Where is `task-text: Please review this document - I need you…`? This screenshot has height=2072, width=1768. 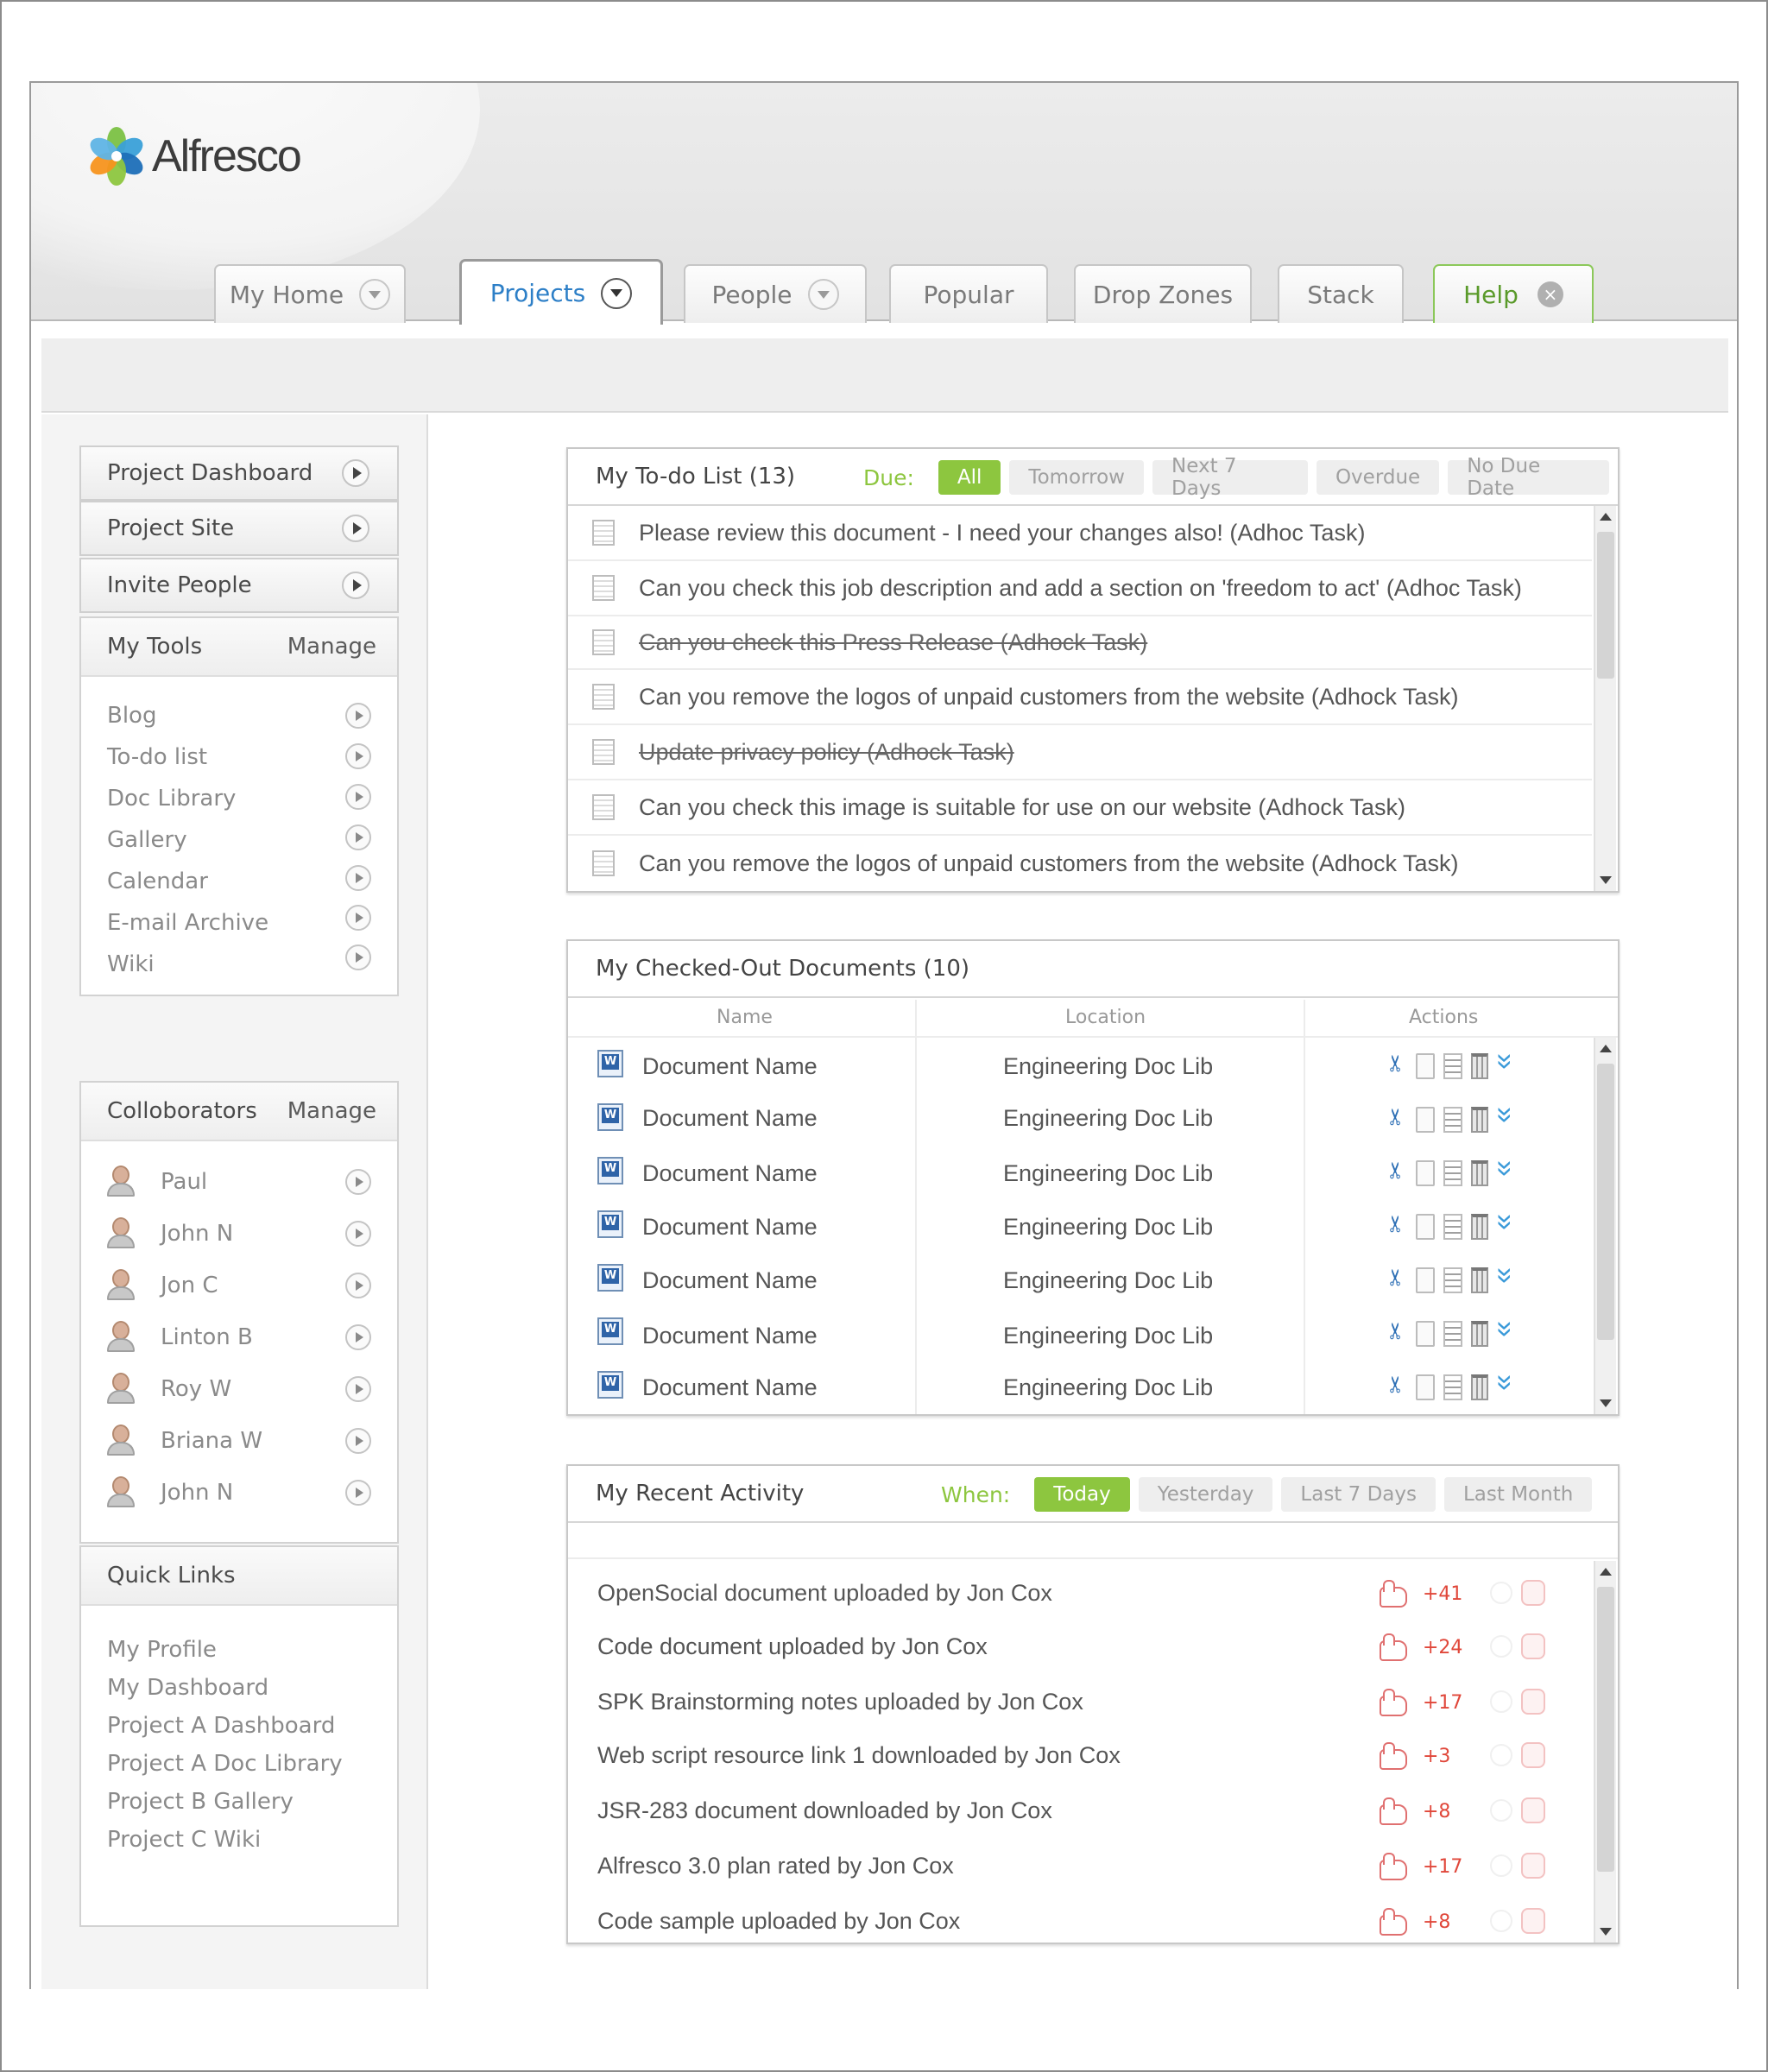 task-text: Please review this document - I need you… is located at coordinates (1002, 533).